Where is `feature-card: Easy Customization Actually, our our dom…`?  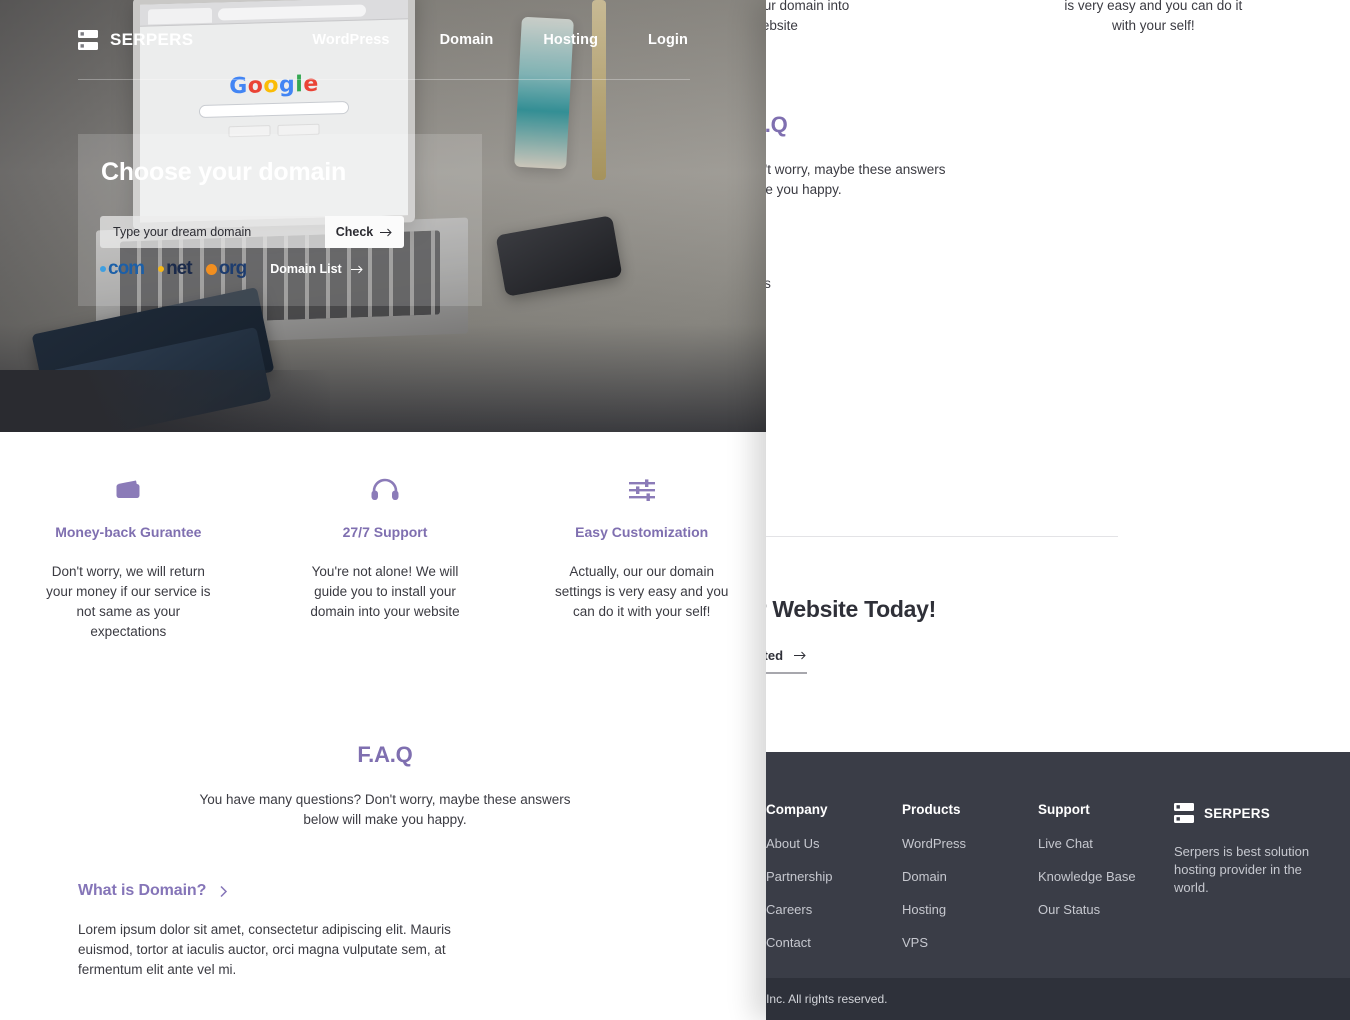 feature-card: Easy Customization Actually, our our dom… is located at coordinates (641, 556).